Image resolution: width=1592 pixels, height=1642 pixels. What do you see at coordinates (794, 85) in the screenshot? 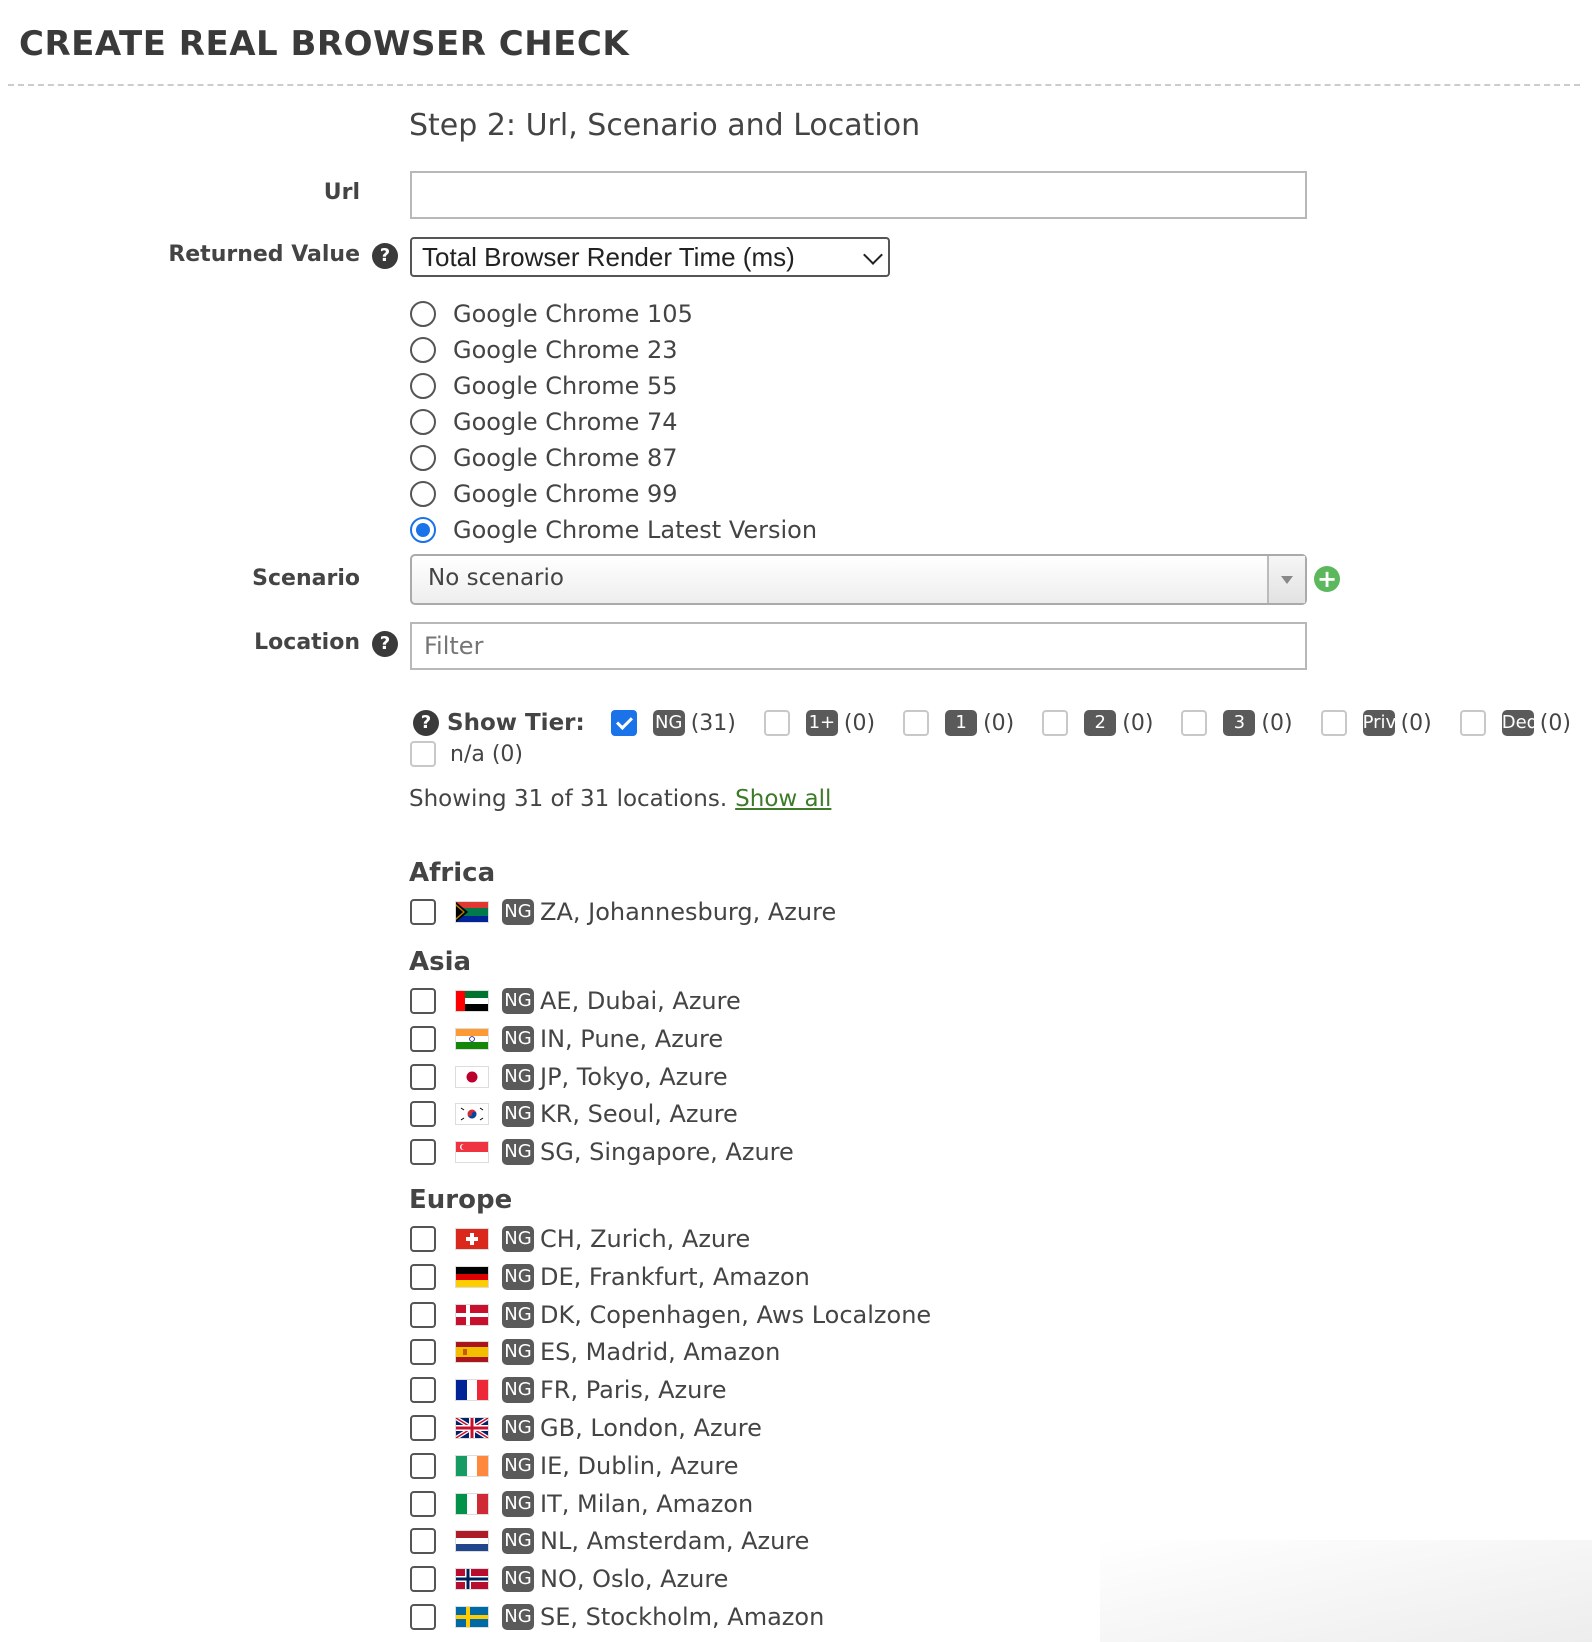
I see `title-divider` at bounding box center [794, 85].